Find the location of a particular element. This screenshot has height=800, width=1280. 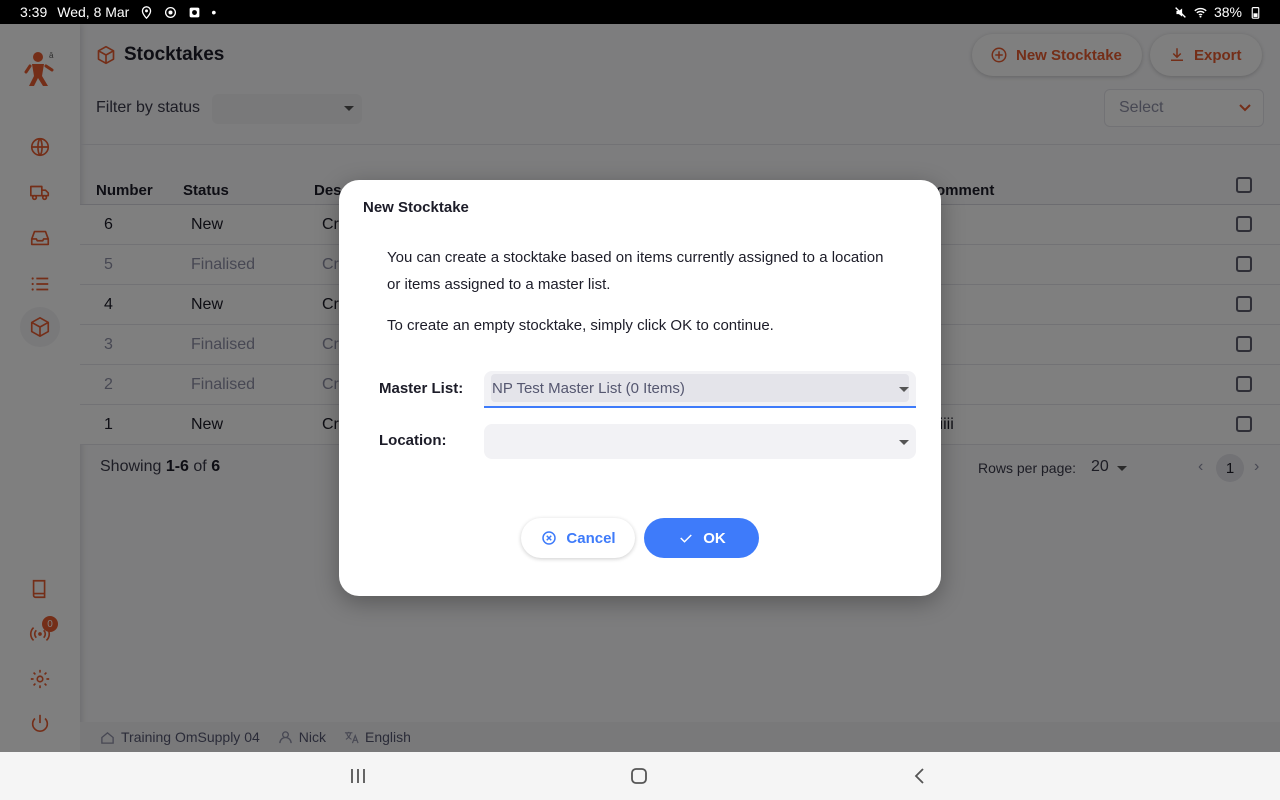

location-select is located at coordinates (700, 441).